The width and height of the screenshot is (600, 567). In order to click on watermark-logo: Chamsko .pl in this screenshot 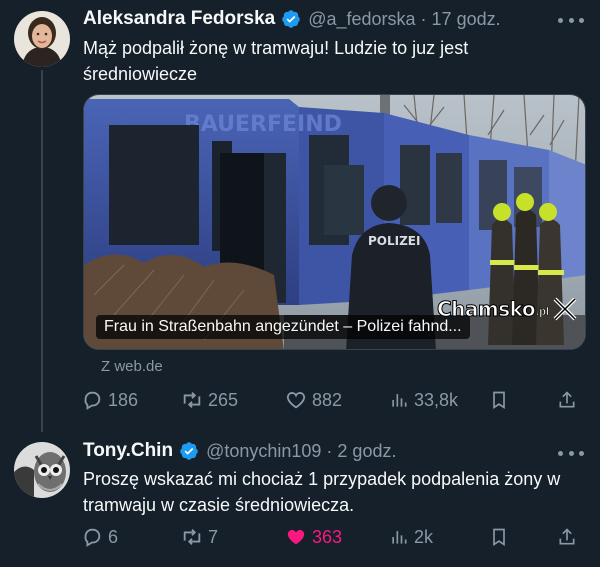, I will do `click(507, 309)`.